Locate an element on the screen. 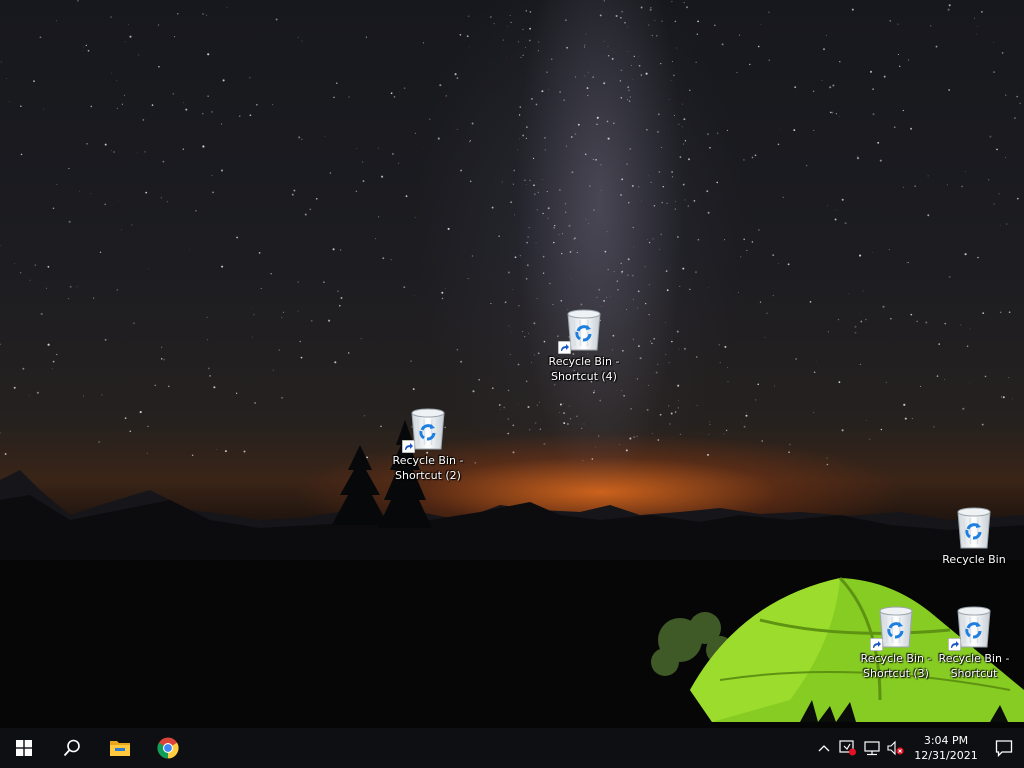  chevron-up-icon is located at coordinates (824, 748).